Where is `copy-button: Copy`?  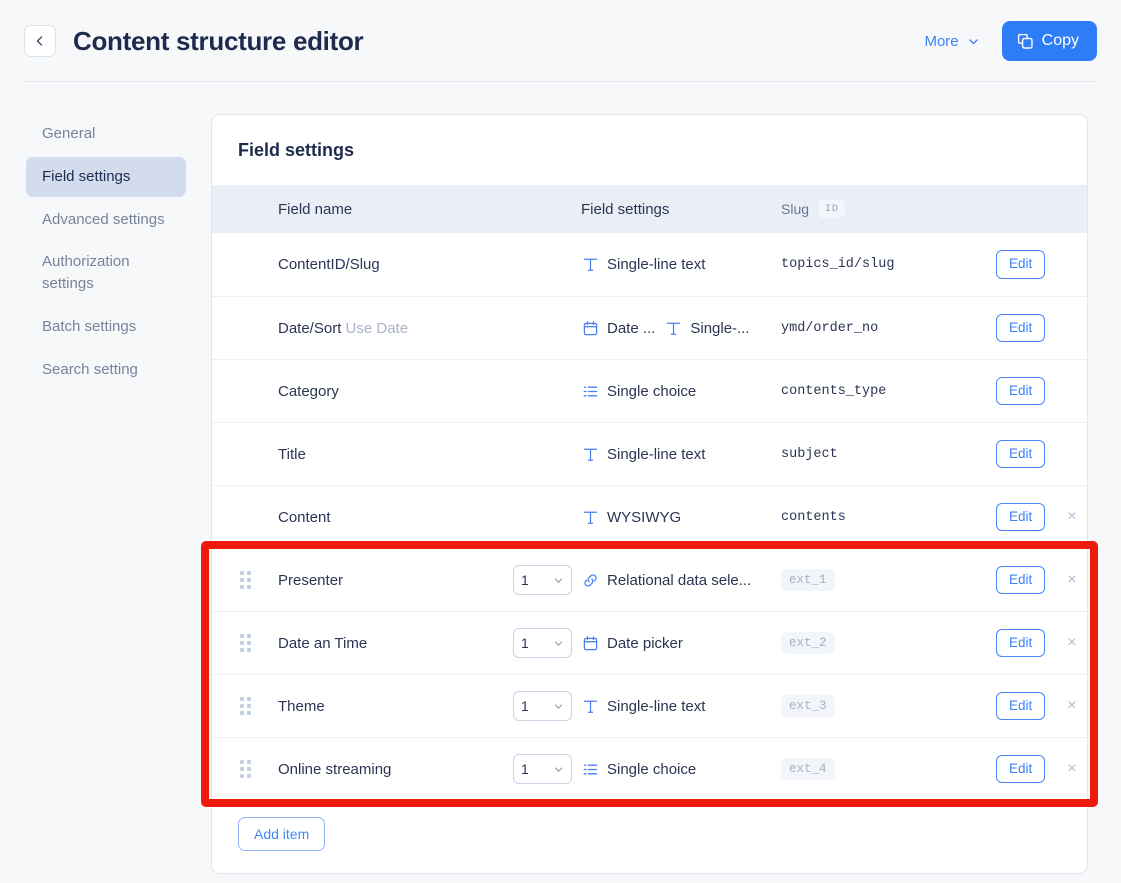
copy-button: Copy is located at coordinates (1049, 41).